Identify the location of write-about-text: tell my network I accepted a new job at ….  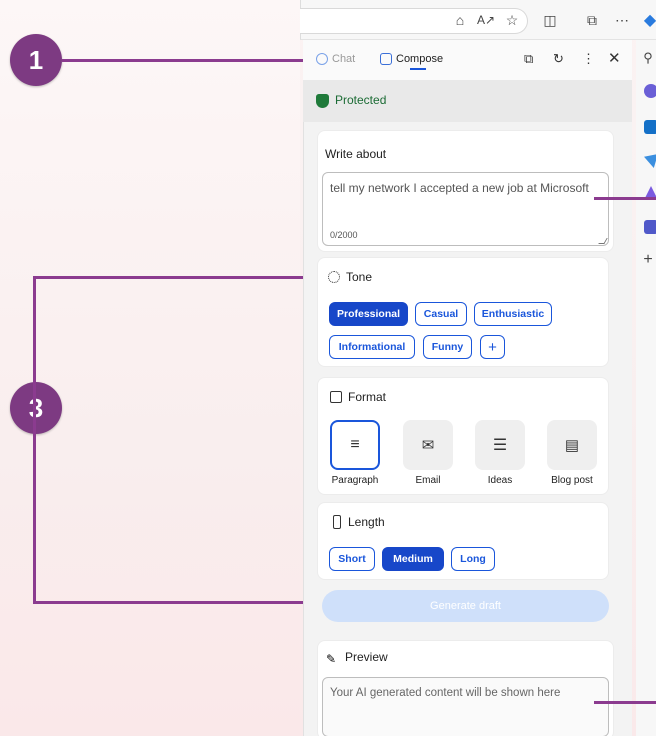
(459, 188).